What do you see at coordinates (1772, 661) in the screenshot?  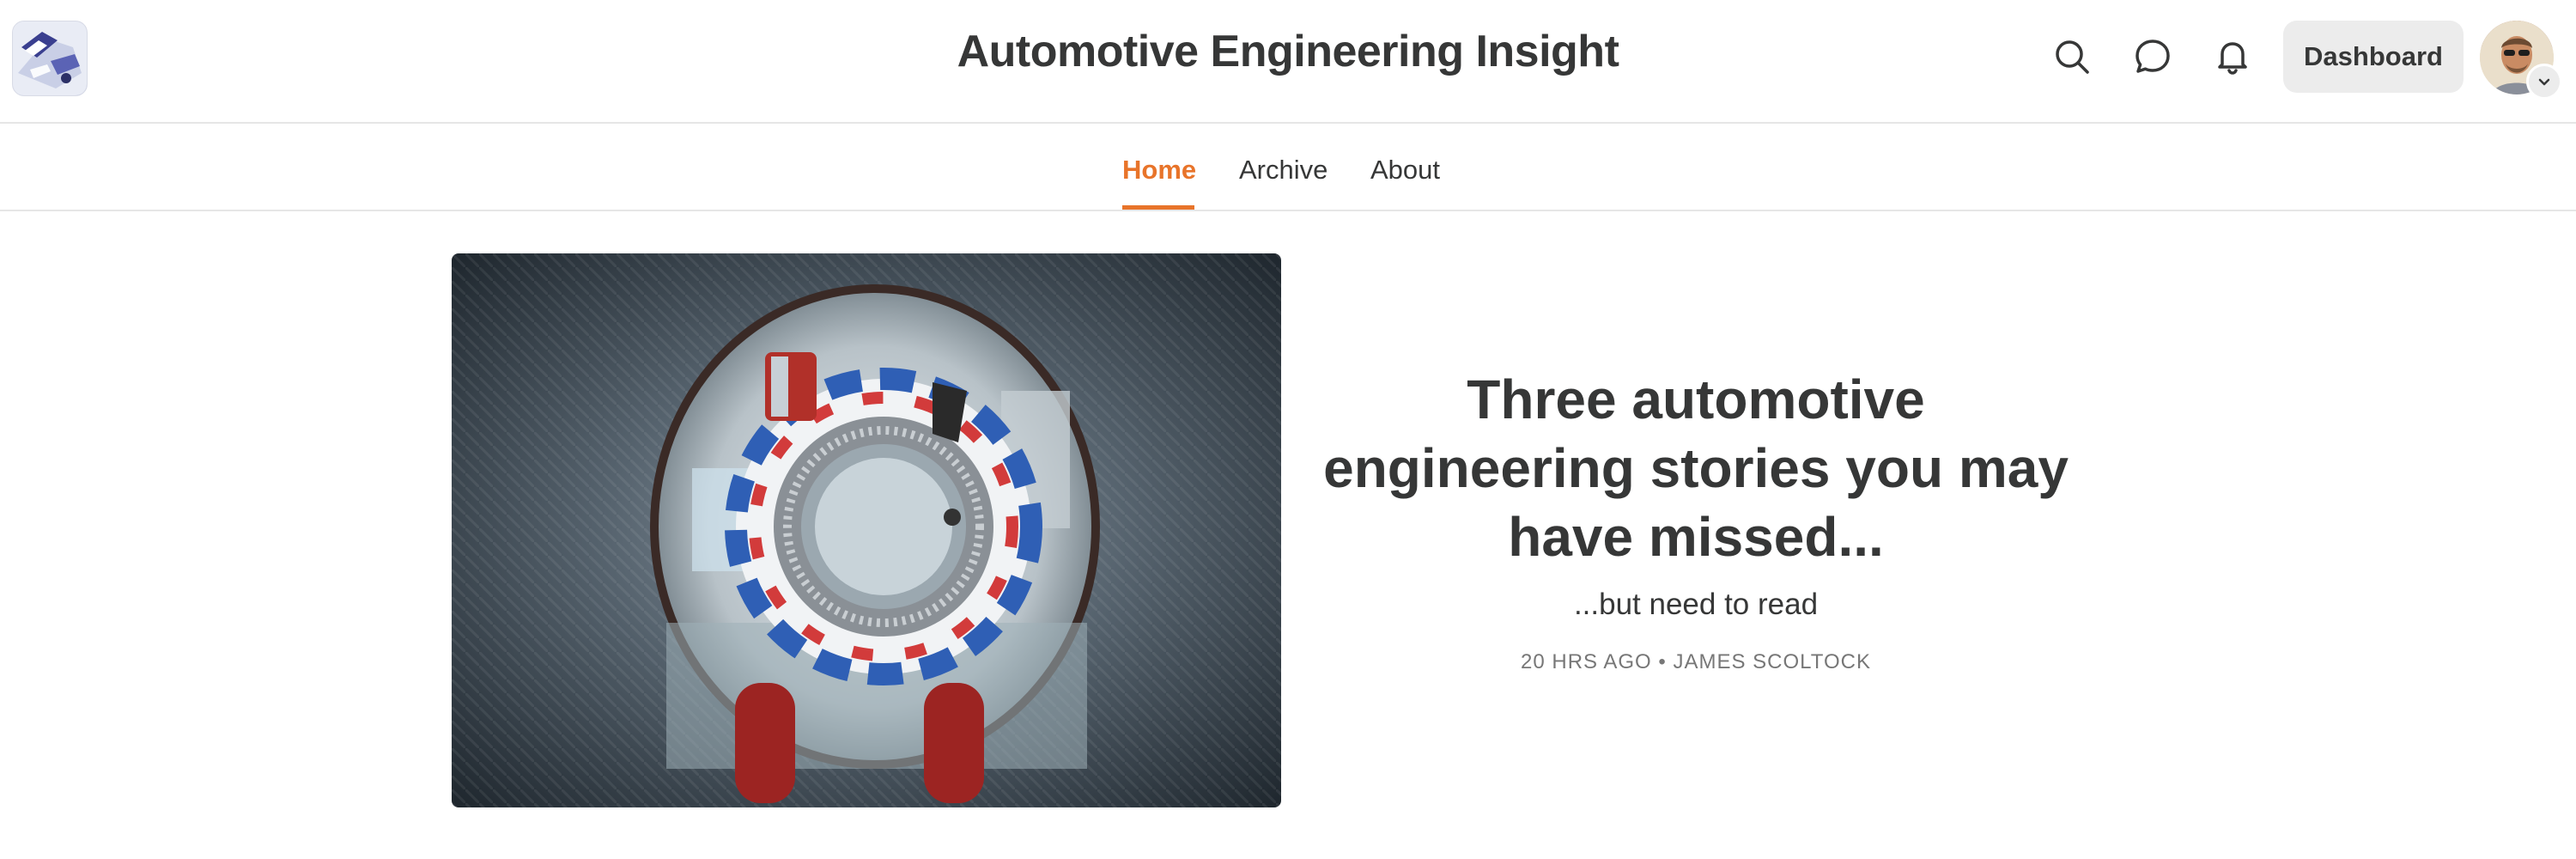 I see `post-author: JAMES SCOLTOCK` at bounding box center [1772, 661].